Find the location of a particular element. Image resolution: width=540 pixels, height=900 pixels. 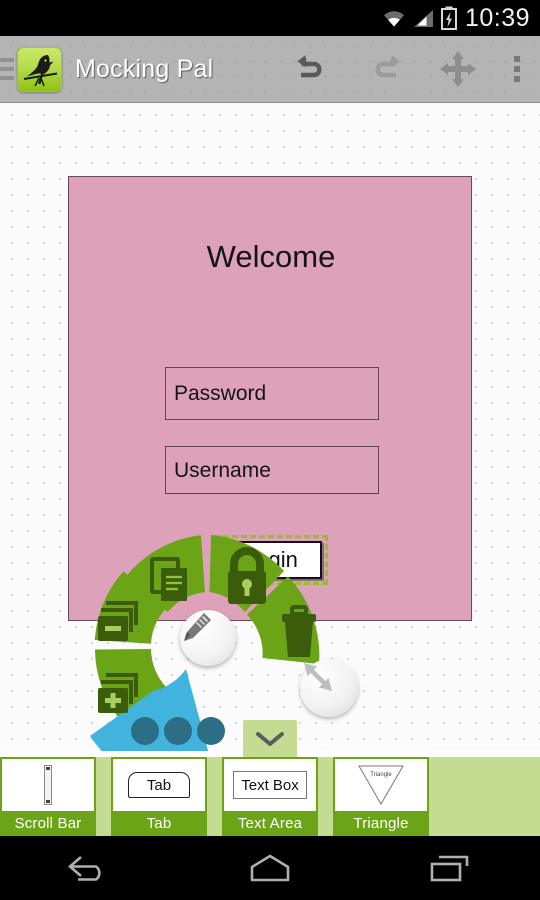

status-bar-clock: 10:39 is located at coordinates (497, 17).